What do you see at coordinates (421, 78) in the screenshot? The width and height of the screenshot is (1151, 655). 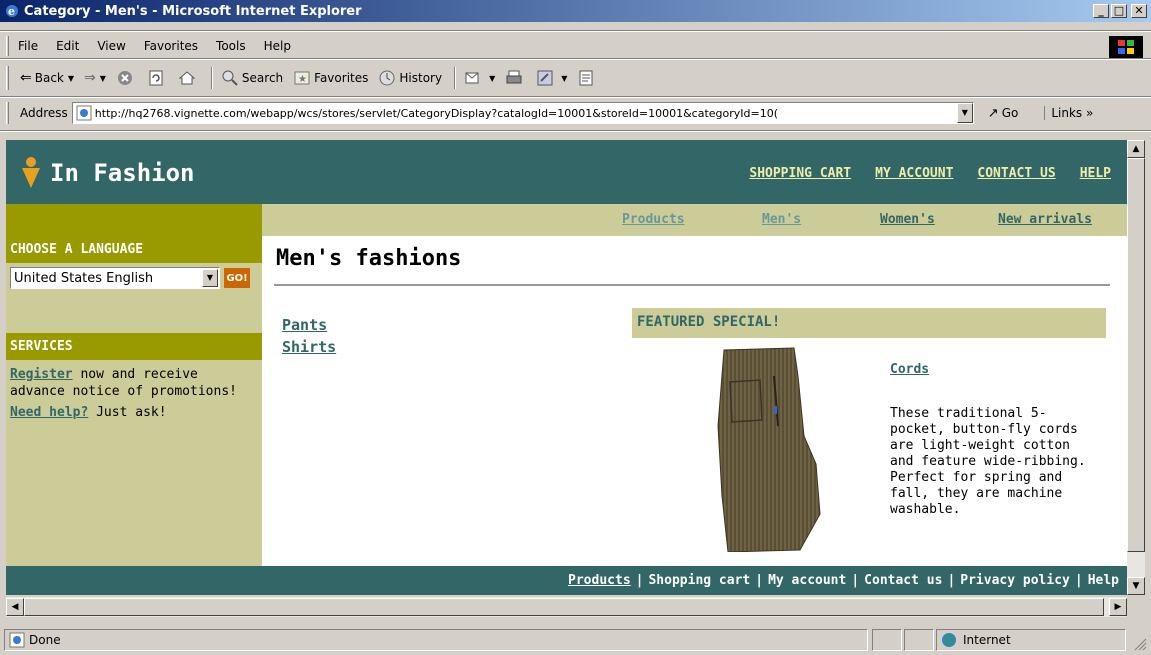 I see `history-label: History` at bounding box center [421, 78].